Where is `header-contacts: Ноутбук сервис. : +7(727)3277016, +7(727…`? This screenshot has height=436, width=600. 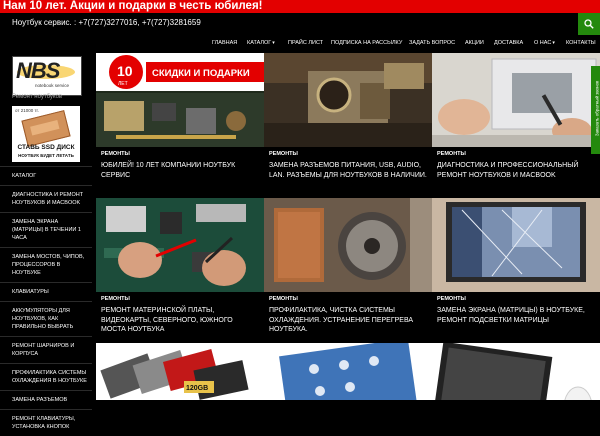
header-contacts: Ноутбук сервис. : +7(727)3277016, +7(727… is located at coordinates (106, 22).